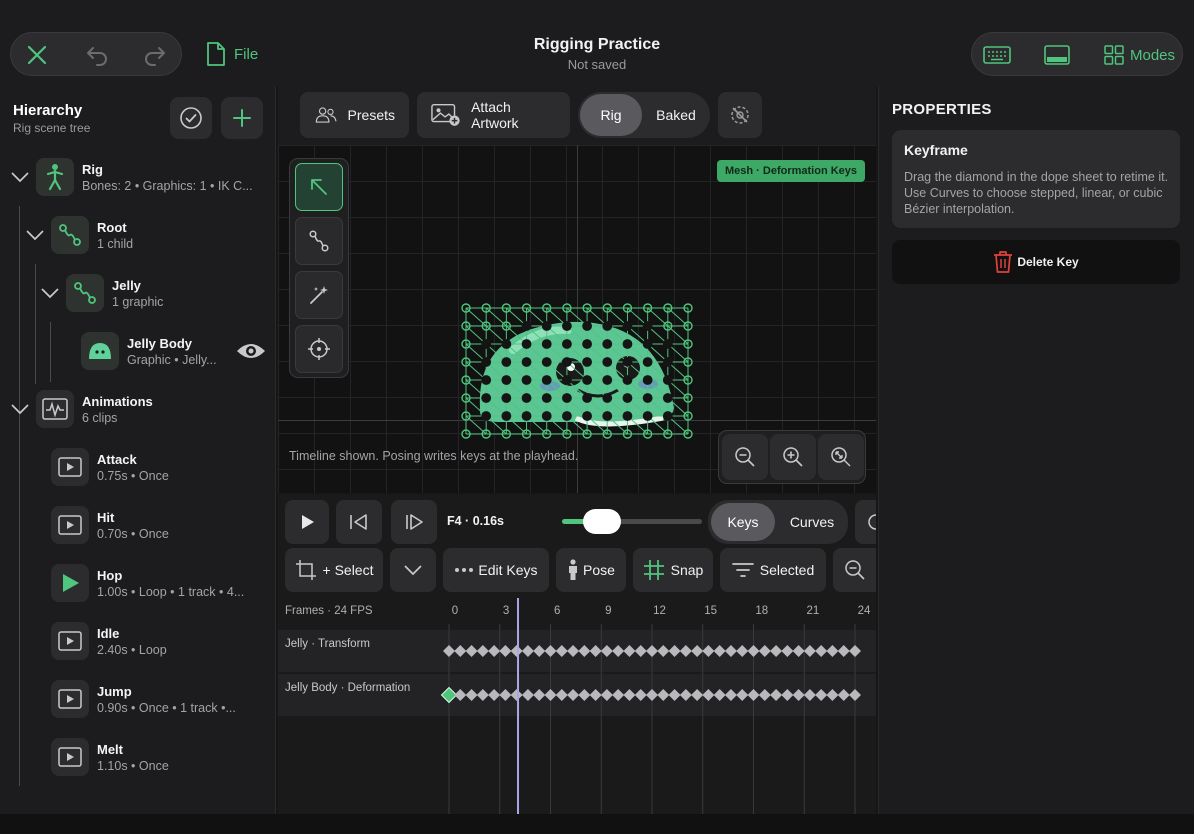 The image size is (1194, 834). I want to click on select-button: + Select, so click(334, 570).